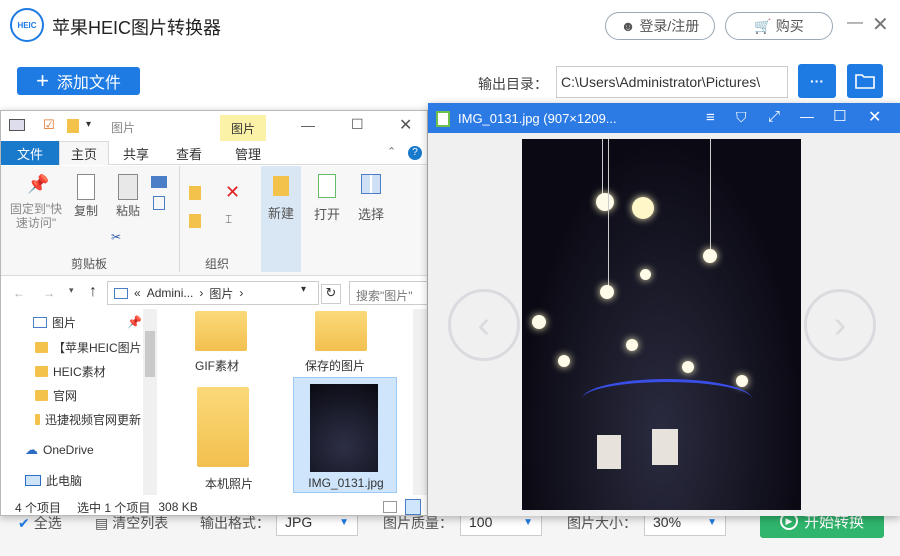 This screenshot has width=900, height=556. I want to click on file-label: IMG_0131.jpg, so click(346, 483).